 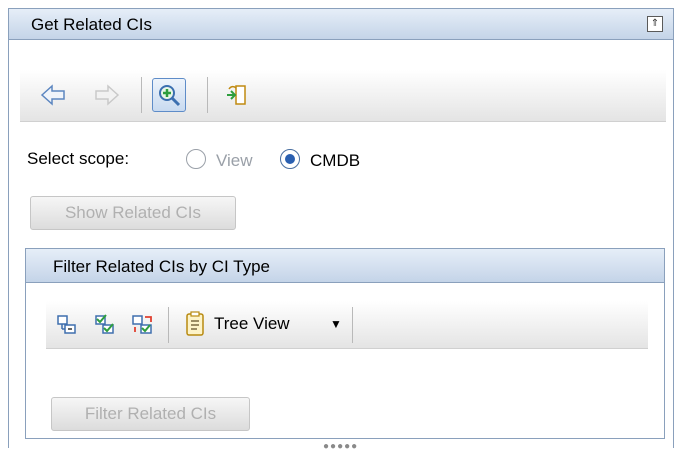 I want to click on find-related-icon, so click(x=169, y=95).